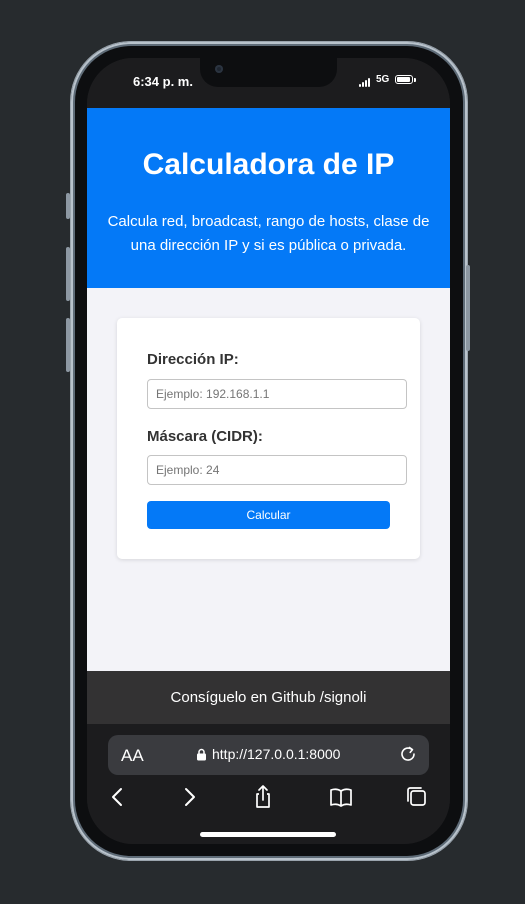 Image resolution: width=525 pixels, height=904 pixels. What do you see at coordinates (268, 72) in the screenshot?
I see `dynamic-notch` at bounding box center [268, 72].